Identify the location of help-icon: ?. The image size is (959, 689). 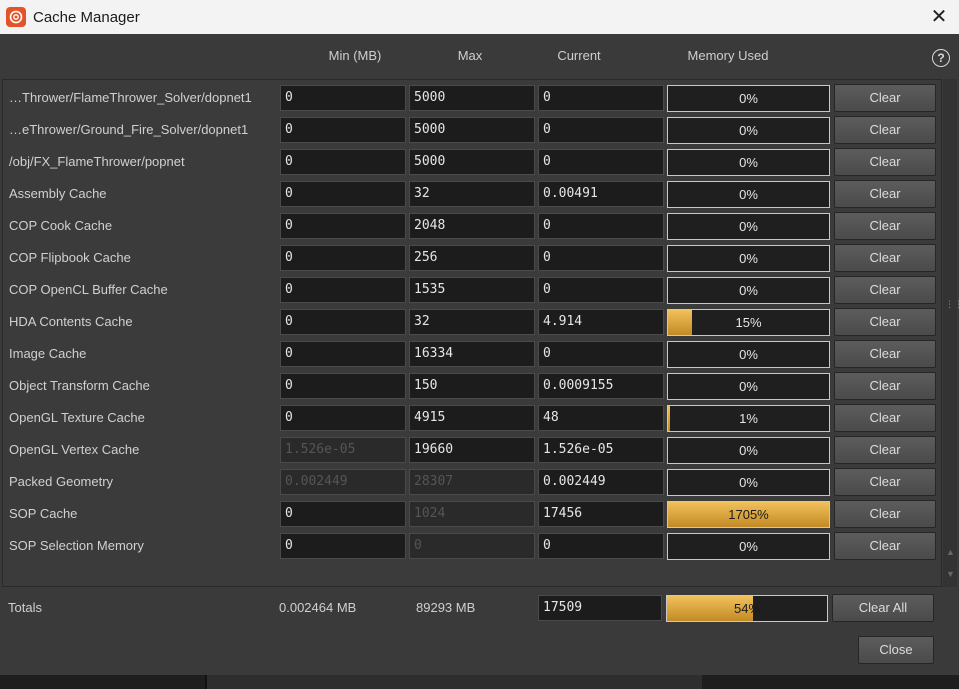
(941, 58).